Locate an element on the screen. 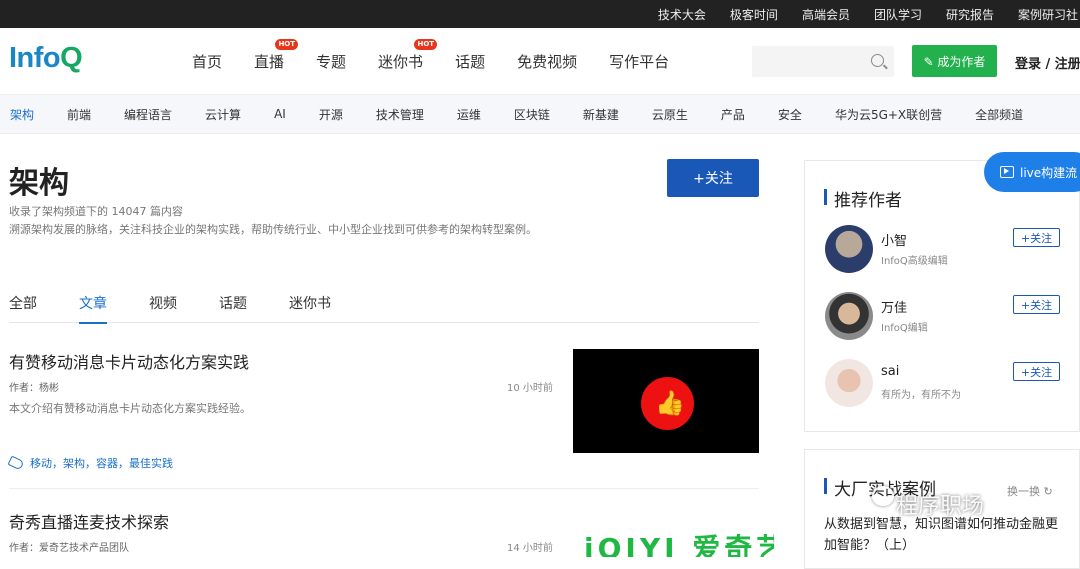 Image resolution: width=1080 pixels, height=569 pixels. author-role: InfoQ高级编辑 is located at coordinates (914, 261).